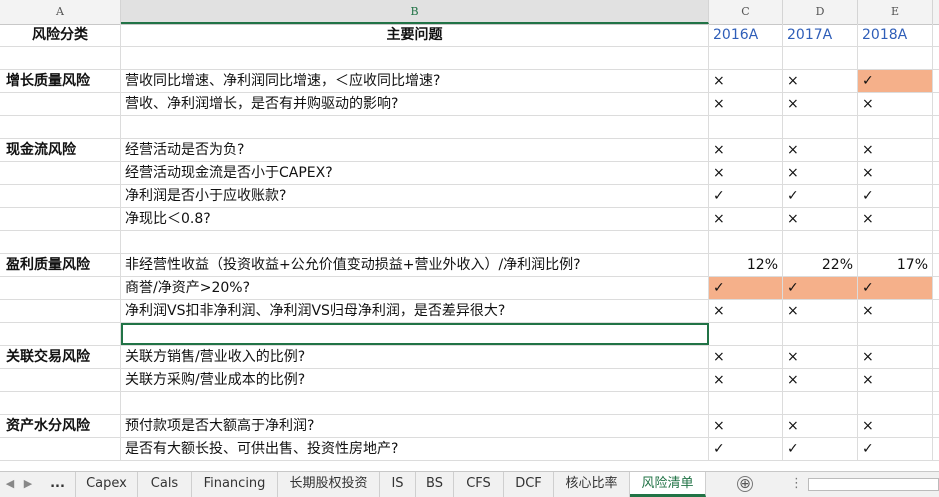  Describe the element at coordinates (820, 12) in the screenshot. I see `column-header-d: D` at that location.